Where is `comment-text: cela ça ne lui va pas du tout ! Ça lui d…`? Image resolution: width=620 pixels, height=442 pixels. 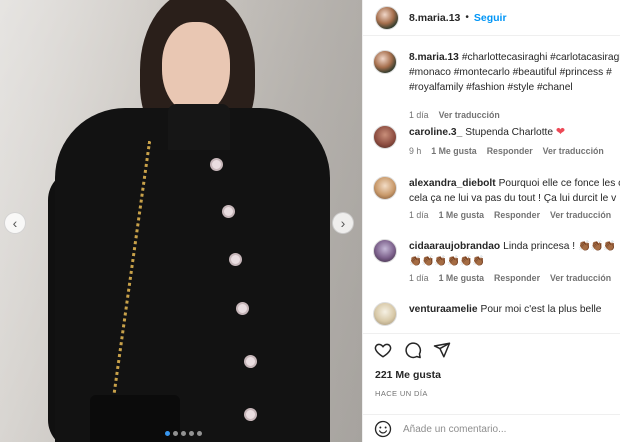
comment-text: cela ça ne lui va pas du tout ! Ça lui d… is located at coordinates (513, 198).